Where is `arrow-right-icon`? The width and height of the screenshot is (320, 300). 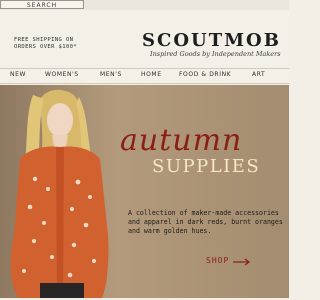
arrow-right-icon is located at coordinates (242, 262).